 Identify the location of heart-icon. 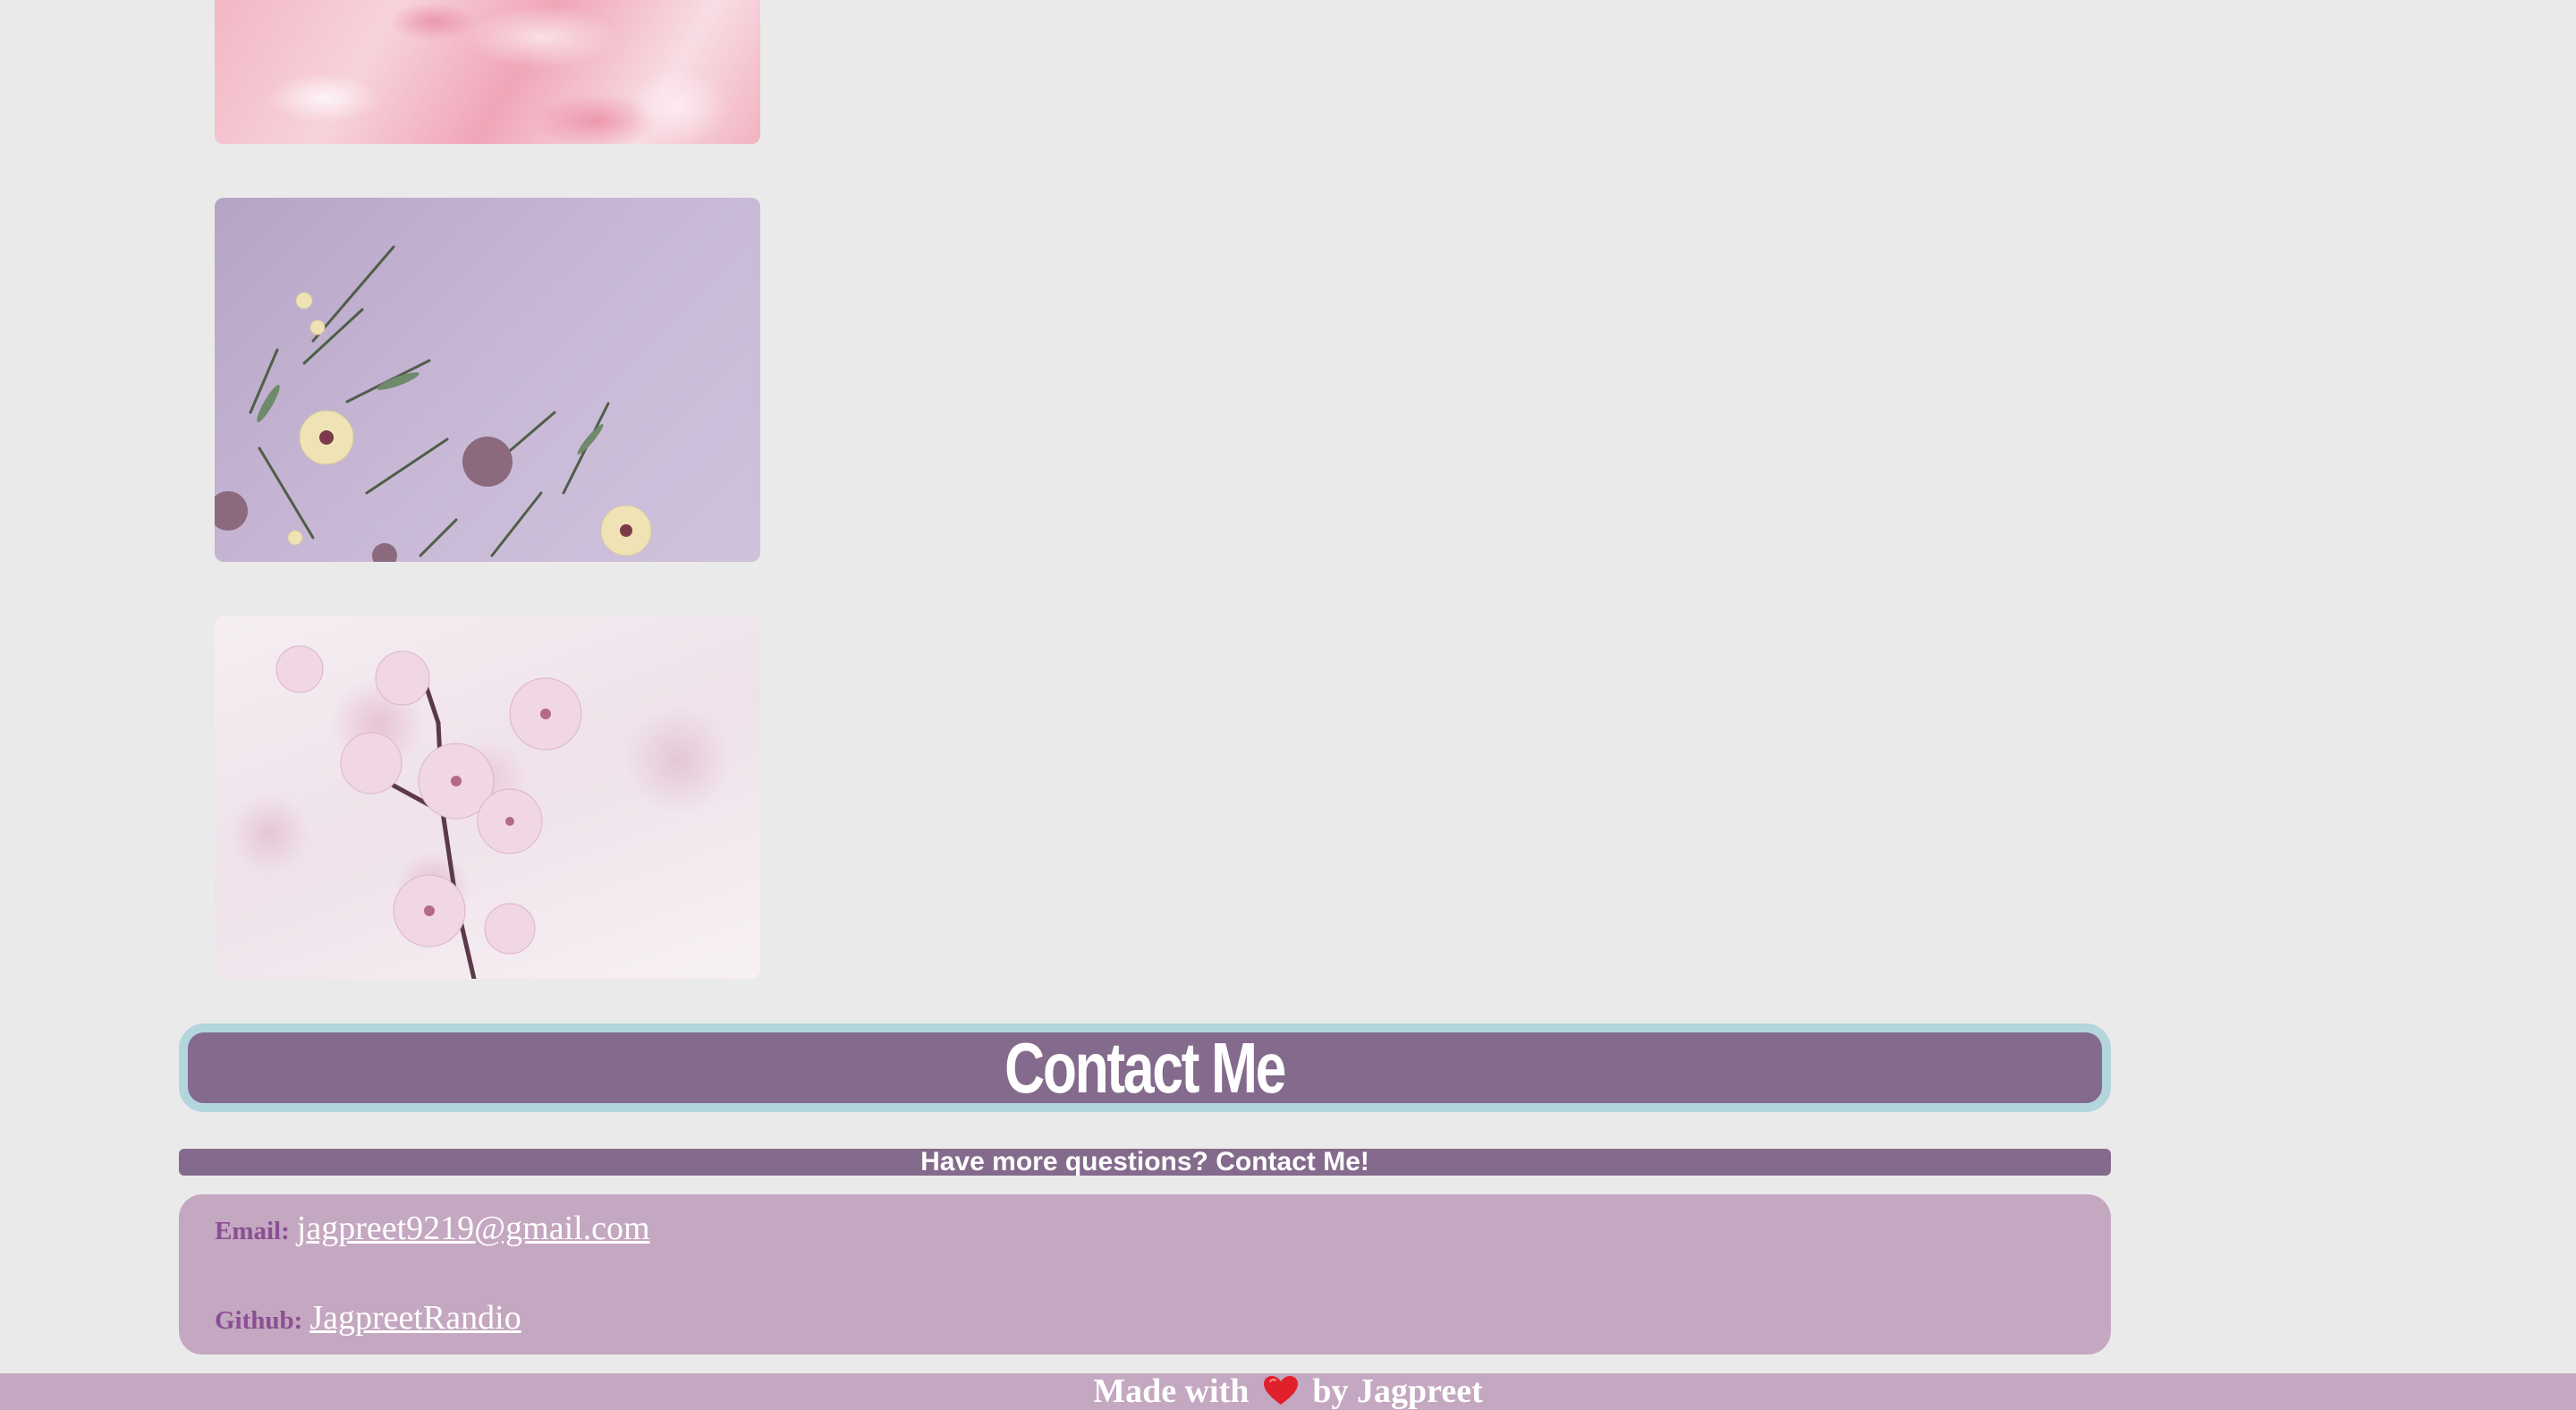
(1280, 1391).